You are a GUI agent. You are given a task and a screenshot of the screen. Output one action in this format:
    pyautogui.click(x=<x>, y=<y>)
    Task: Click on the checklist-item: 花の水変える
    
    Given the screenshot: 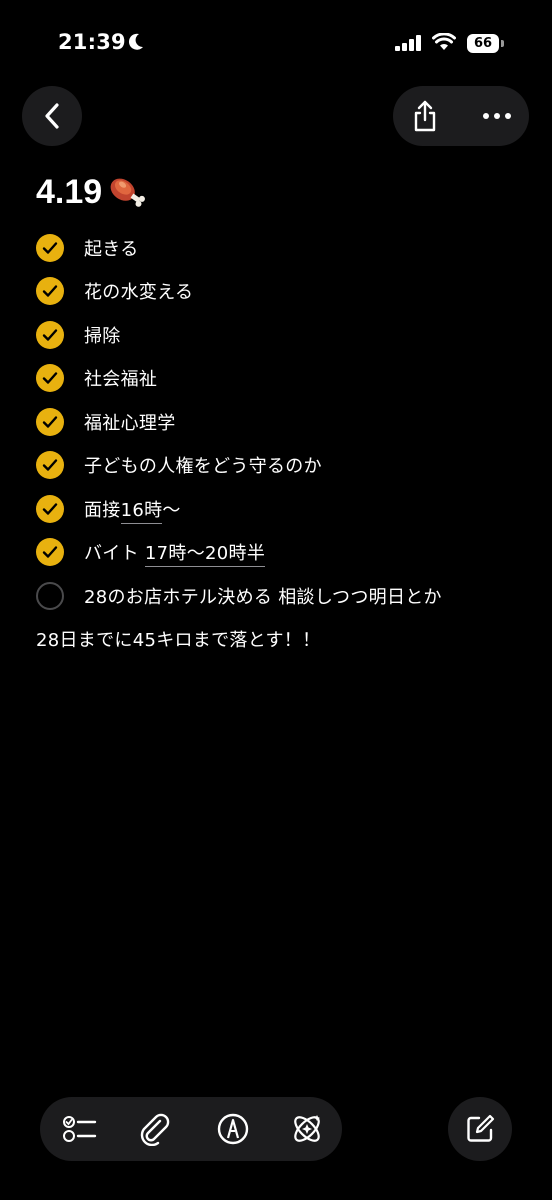 What is the action you would take?
    pyautogui.click(x=286, y=292)
    